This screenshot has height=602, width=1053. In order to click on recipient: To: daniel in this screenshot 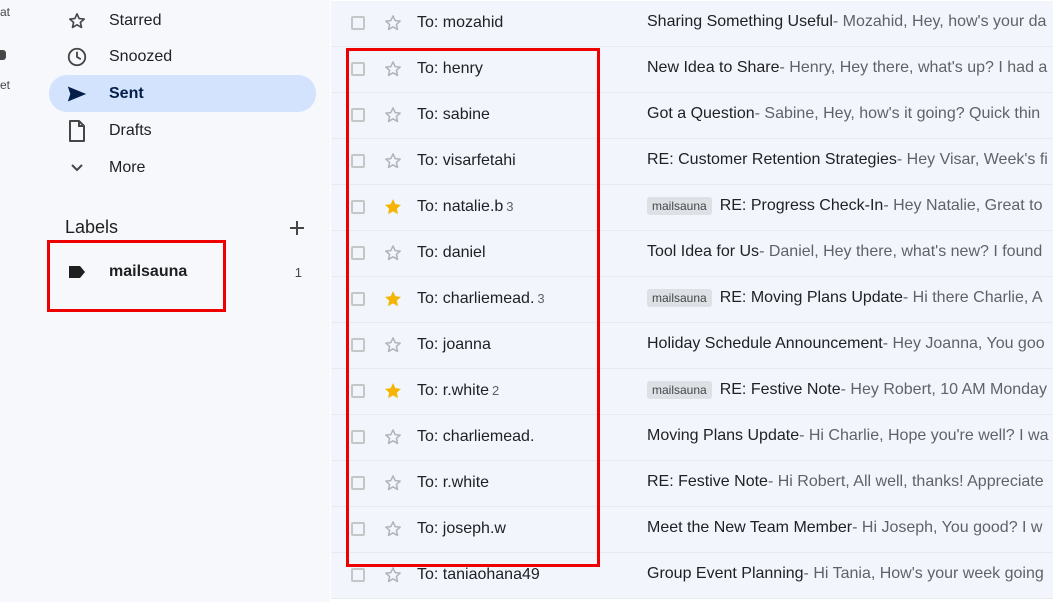, I will do `click(451, 253)`.